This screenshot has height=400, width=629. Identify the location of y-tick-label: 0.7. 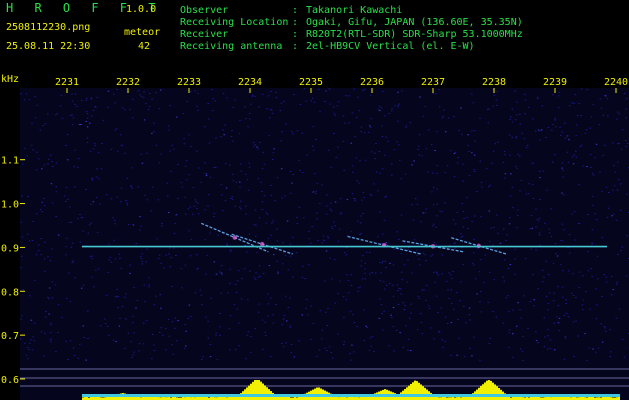
(10, 336).